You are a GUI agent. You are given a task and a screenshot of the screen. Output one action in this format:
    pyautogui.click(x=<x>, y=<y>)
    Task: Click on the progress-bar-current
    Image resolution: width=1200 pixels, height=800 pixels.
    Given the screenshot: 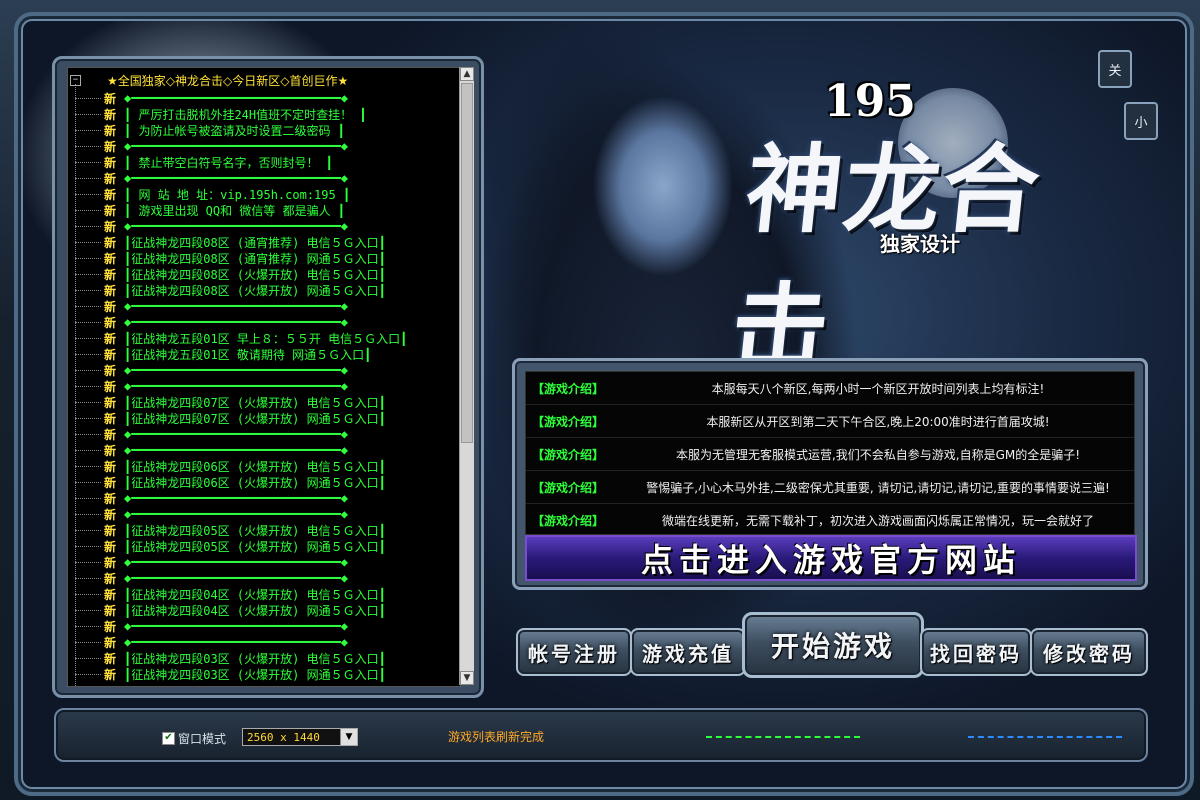 What is the action you would take?
    pyautogui.click(x=783, y=739)
    